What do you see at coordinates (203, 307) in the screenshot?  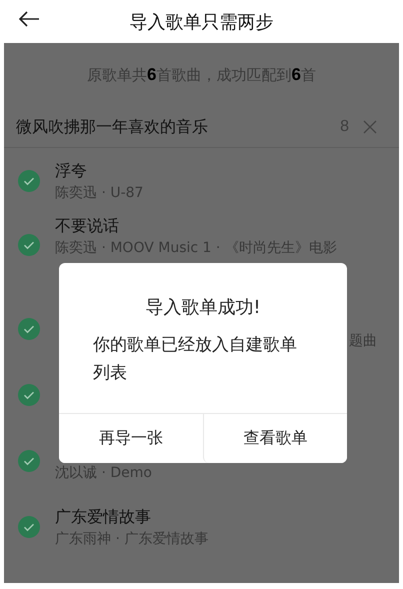 I see `dialog-title: 导入歌单成功!` at bounding box center [203, 307].